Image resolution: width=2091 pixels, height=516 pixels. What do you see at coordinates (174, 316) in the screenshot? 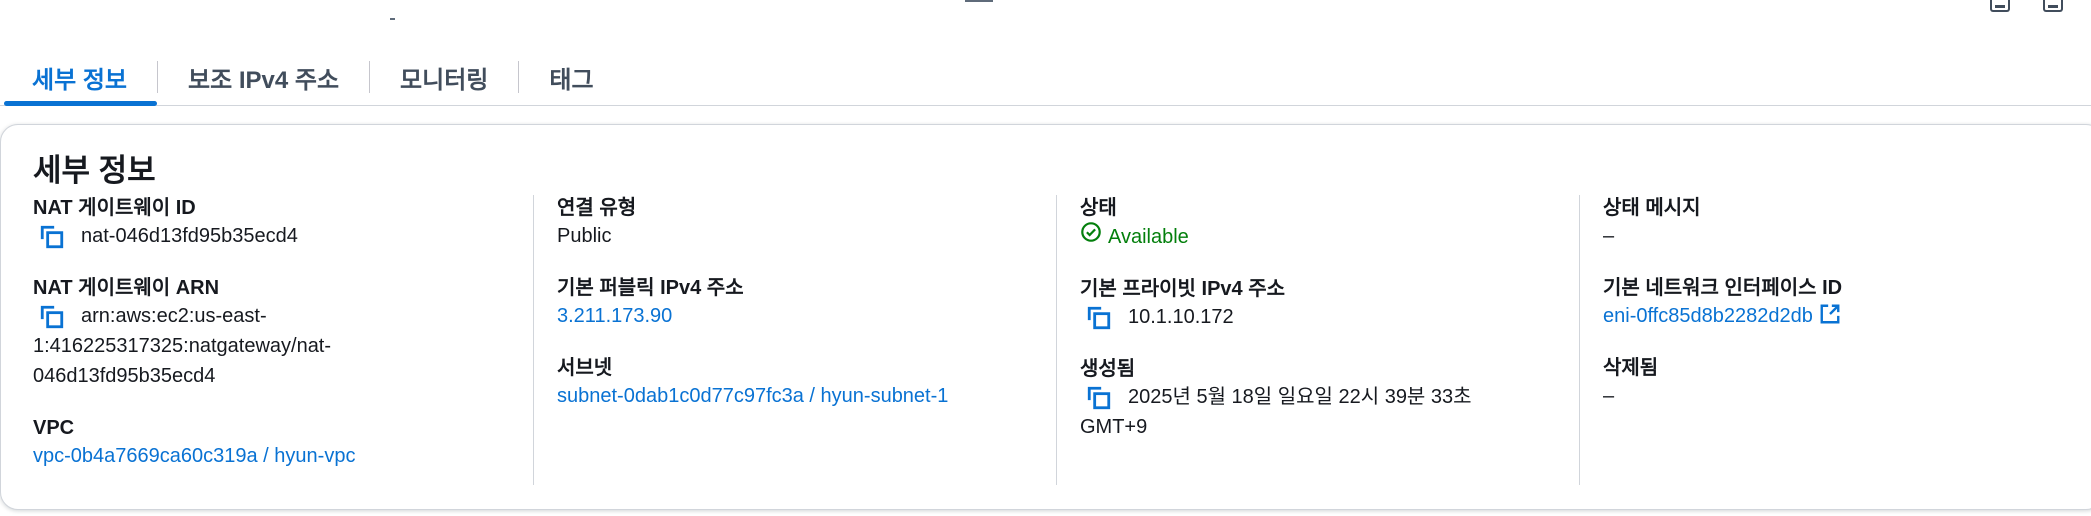
I see `nat-arn-value-line1: arn:aws:ec2:us-east-` at bounding box center [174, 316].